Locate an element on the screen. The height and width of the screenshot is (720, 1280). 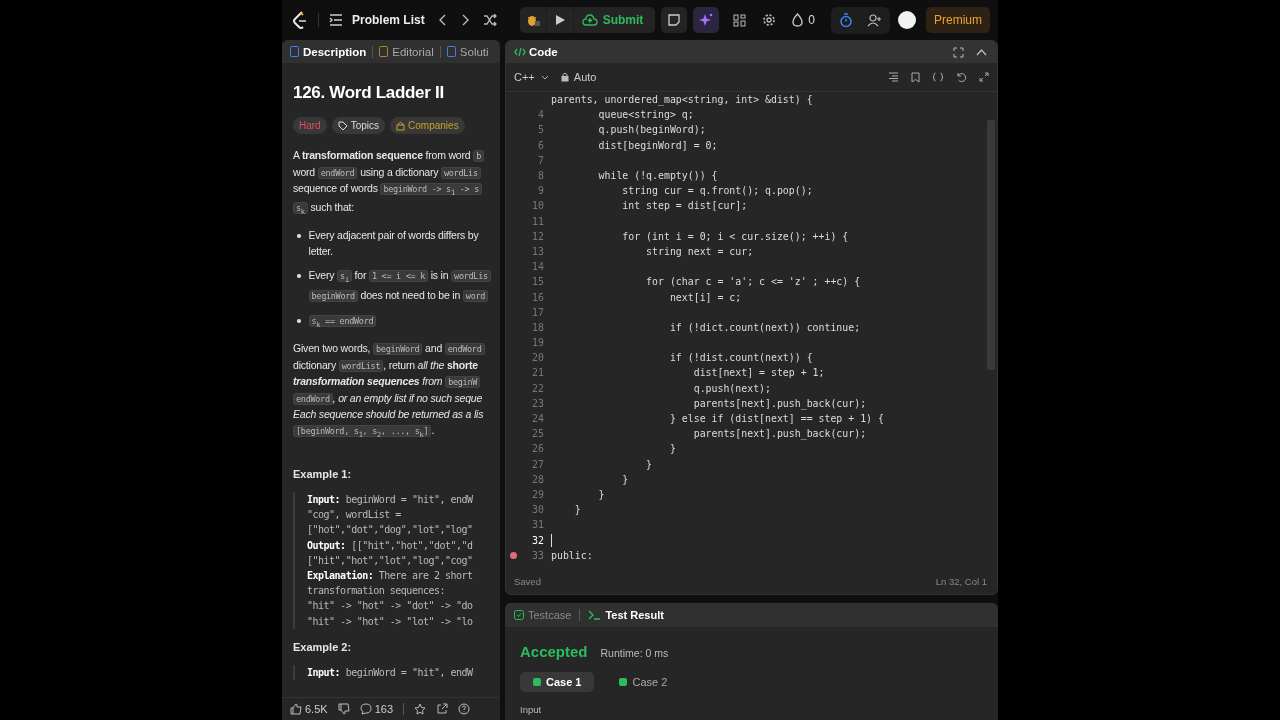
line-number: 15 is located at coordinates (538, 282).